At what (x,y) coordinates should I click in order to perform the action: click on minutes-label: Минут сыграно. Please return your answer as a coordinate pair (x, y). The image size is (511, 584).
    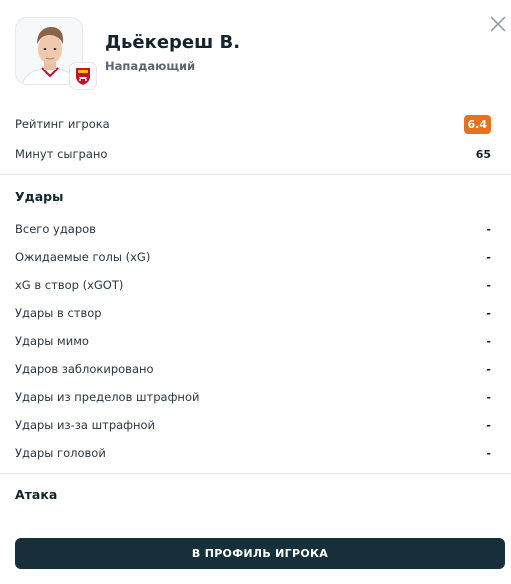
    Looking at the image, I should click on (61, 154).